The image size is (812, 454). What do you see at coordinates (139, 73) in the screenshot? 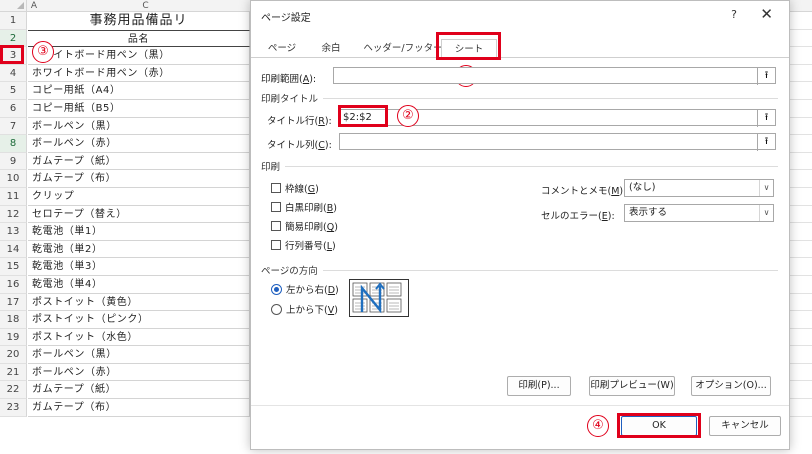
I see `item-name-cell: ホワイトボード用ペン（赤）` at bounding box center [139, 73].